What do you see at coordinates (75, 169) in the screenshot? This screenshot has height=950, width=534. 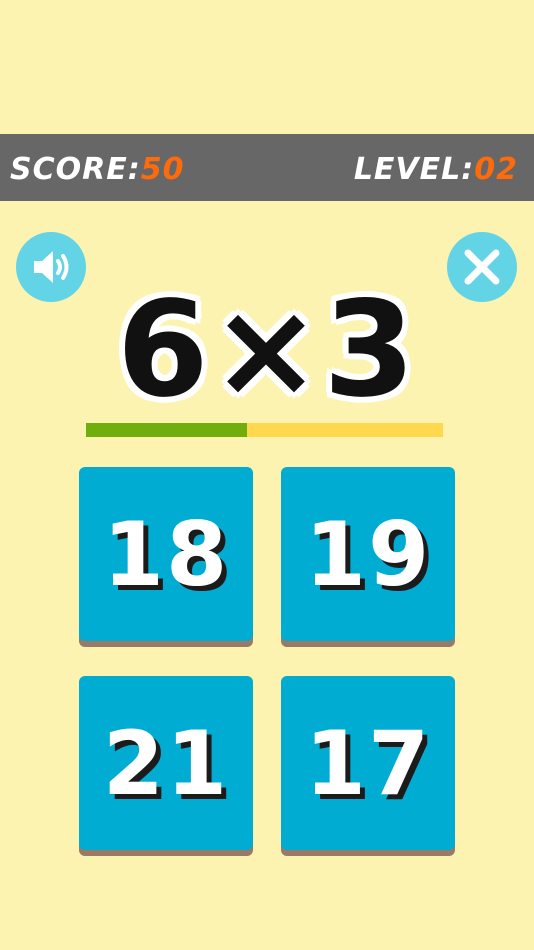 I see `score-label: SCORE:` at bounding box center [75, 169].